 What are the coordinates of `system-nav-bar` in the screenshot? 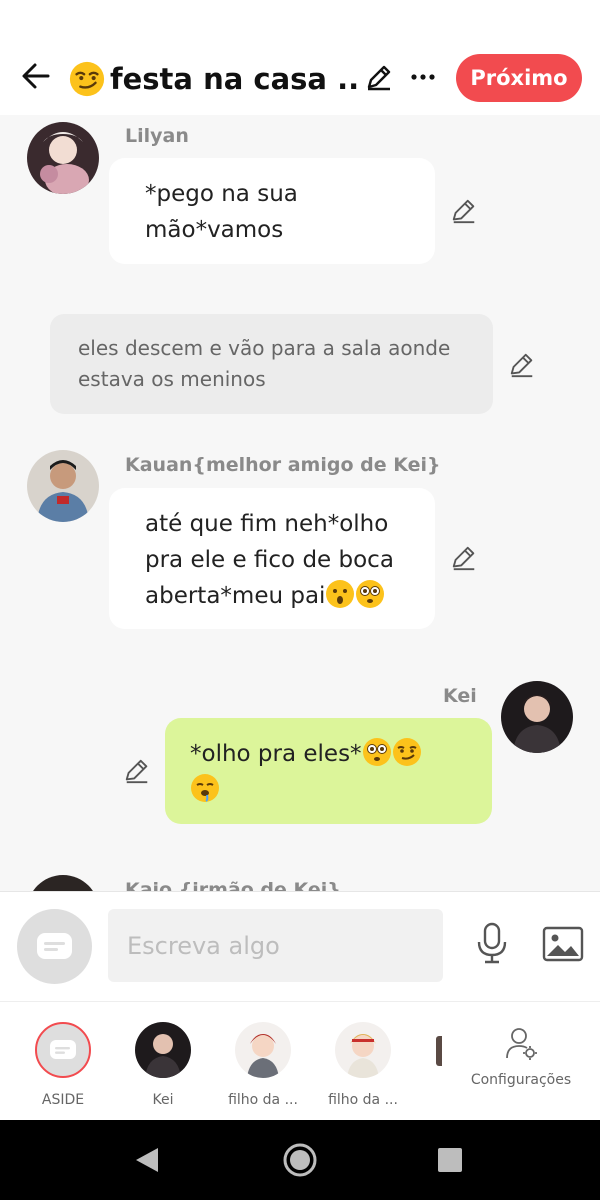 It's located at (300, 1160).